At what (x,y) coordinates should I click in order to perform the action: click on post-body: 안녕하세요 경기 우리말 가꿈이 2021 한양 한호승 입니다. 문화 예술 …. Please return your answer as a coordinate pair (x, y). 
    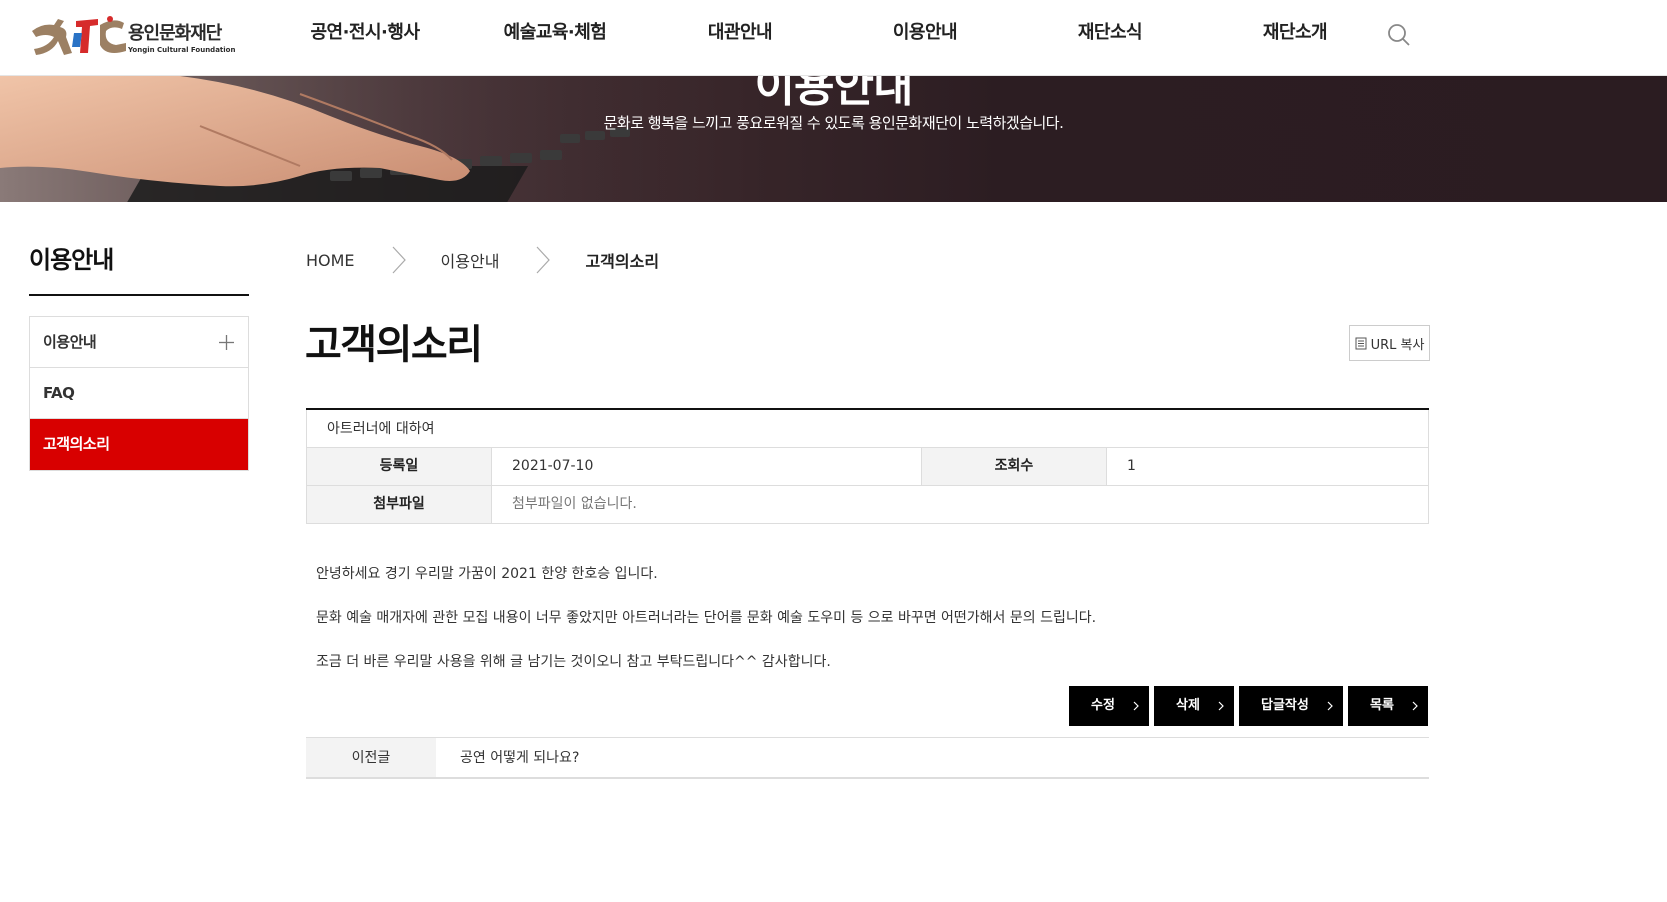
    Looking at the image, I should click on (871, 618).